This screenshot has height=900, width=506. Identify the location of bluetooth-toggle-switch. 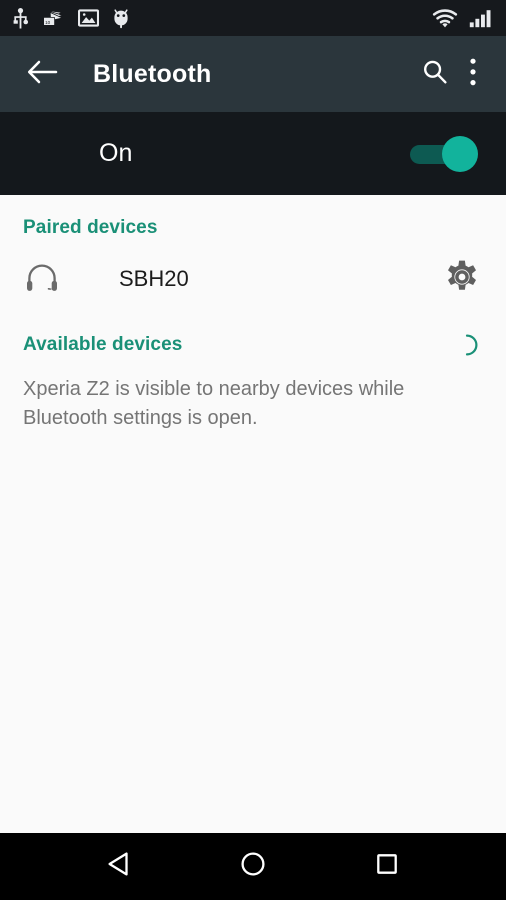
(444, 153).